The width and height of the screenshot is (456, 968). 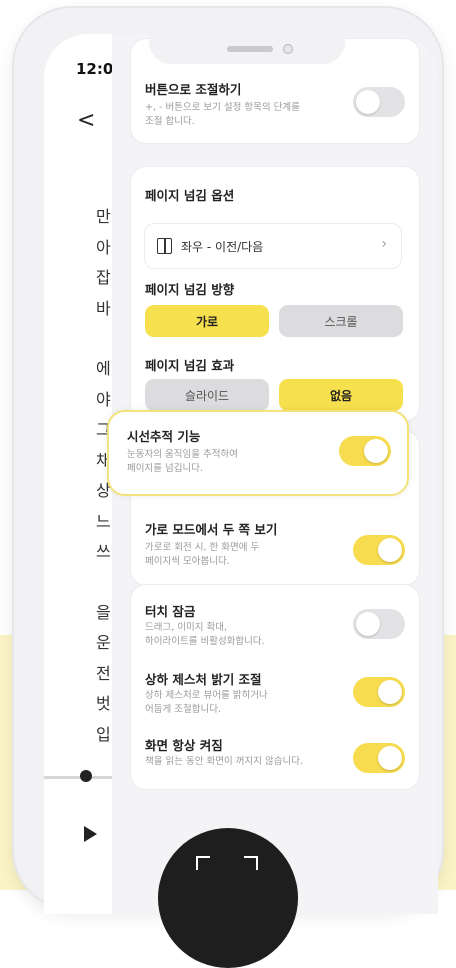 I want to click on reading-progress-handle, so click(x=86, y=776).